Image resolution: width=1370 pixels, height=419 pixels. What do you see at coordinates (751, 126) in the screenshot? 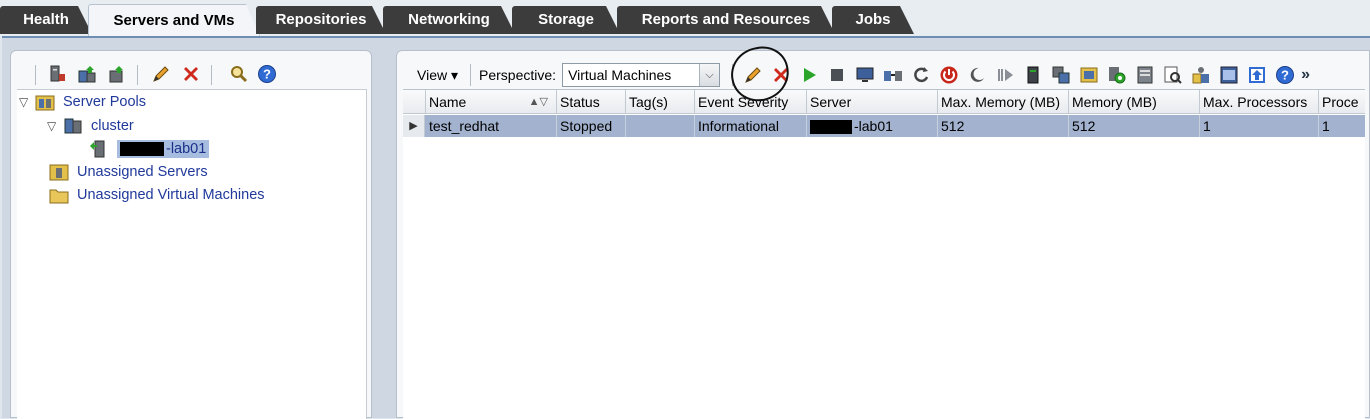
I see `cell-event-severity: Informational` at bounding box center [751, 126].